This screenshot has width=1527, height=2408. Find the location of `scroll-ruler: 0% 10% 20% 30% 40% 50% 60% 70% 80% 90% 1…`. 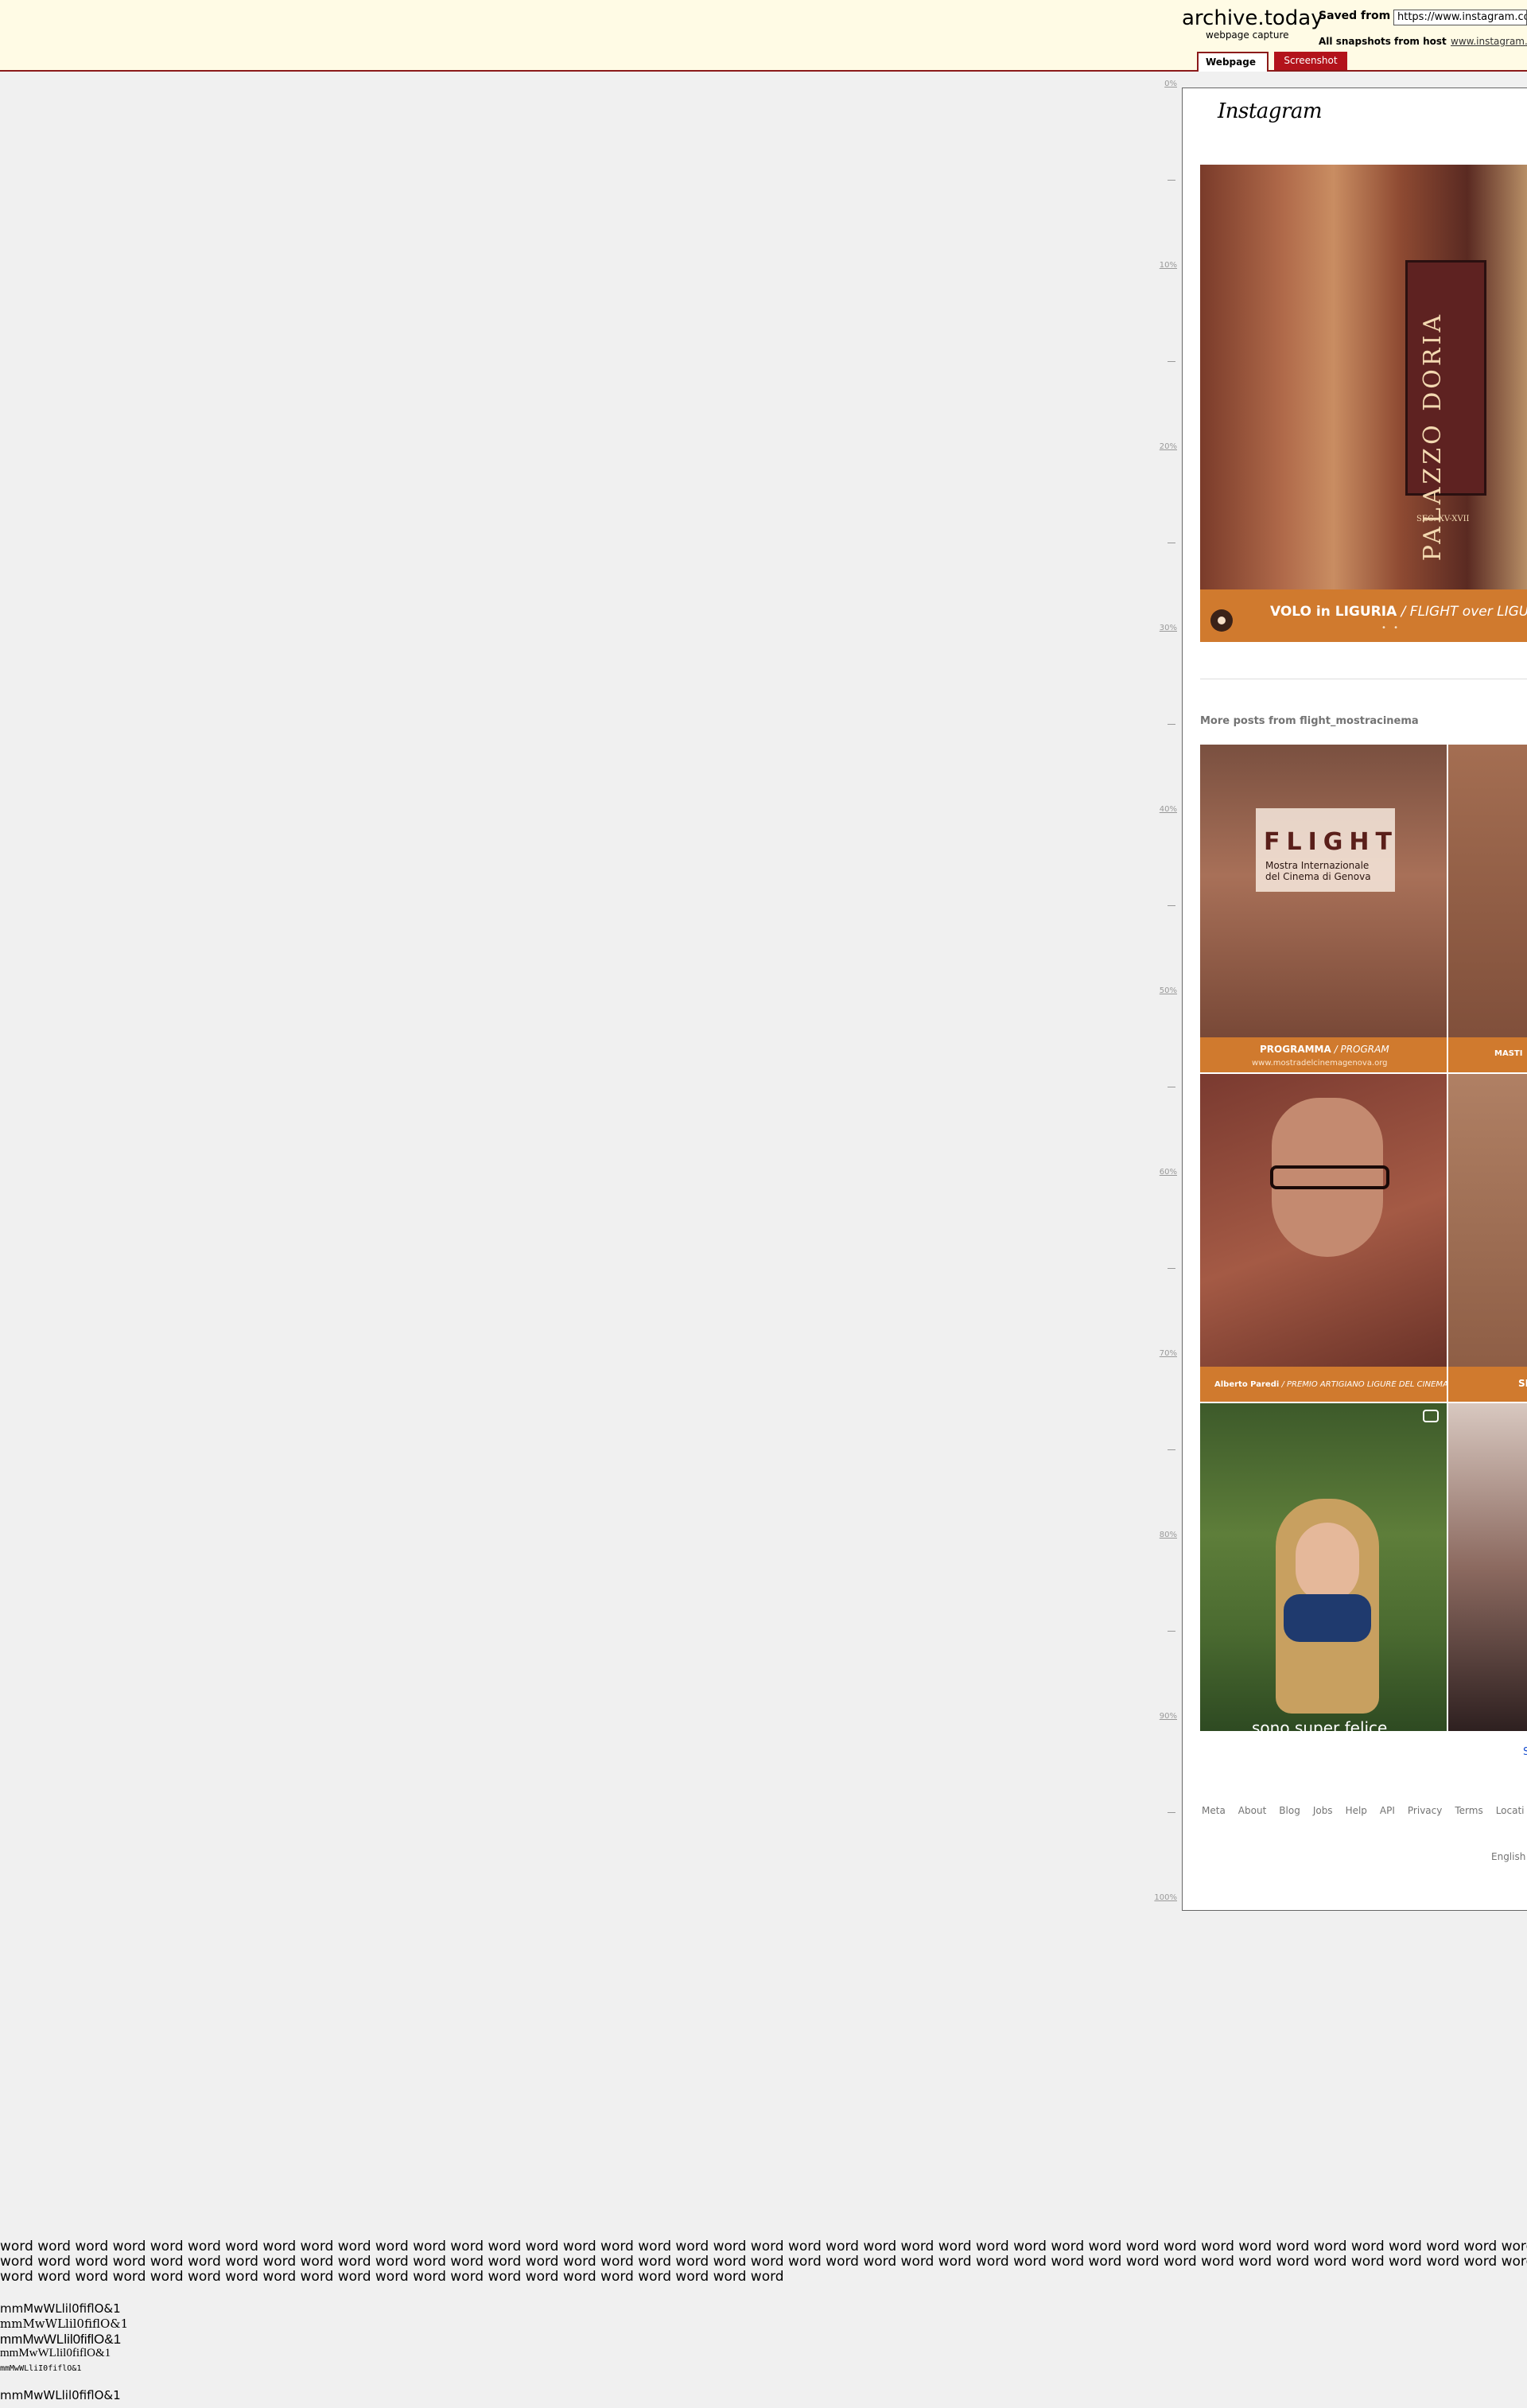

scroll-ruler: 0% 10% 20% 30% 40% 50% 60% 70% 80% 90% 1… is located at coordinates (1161, 998).